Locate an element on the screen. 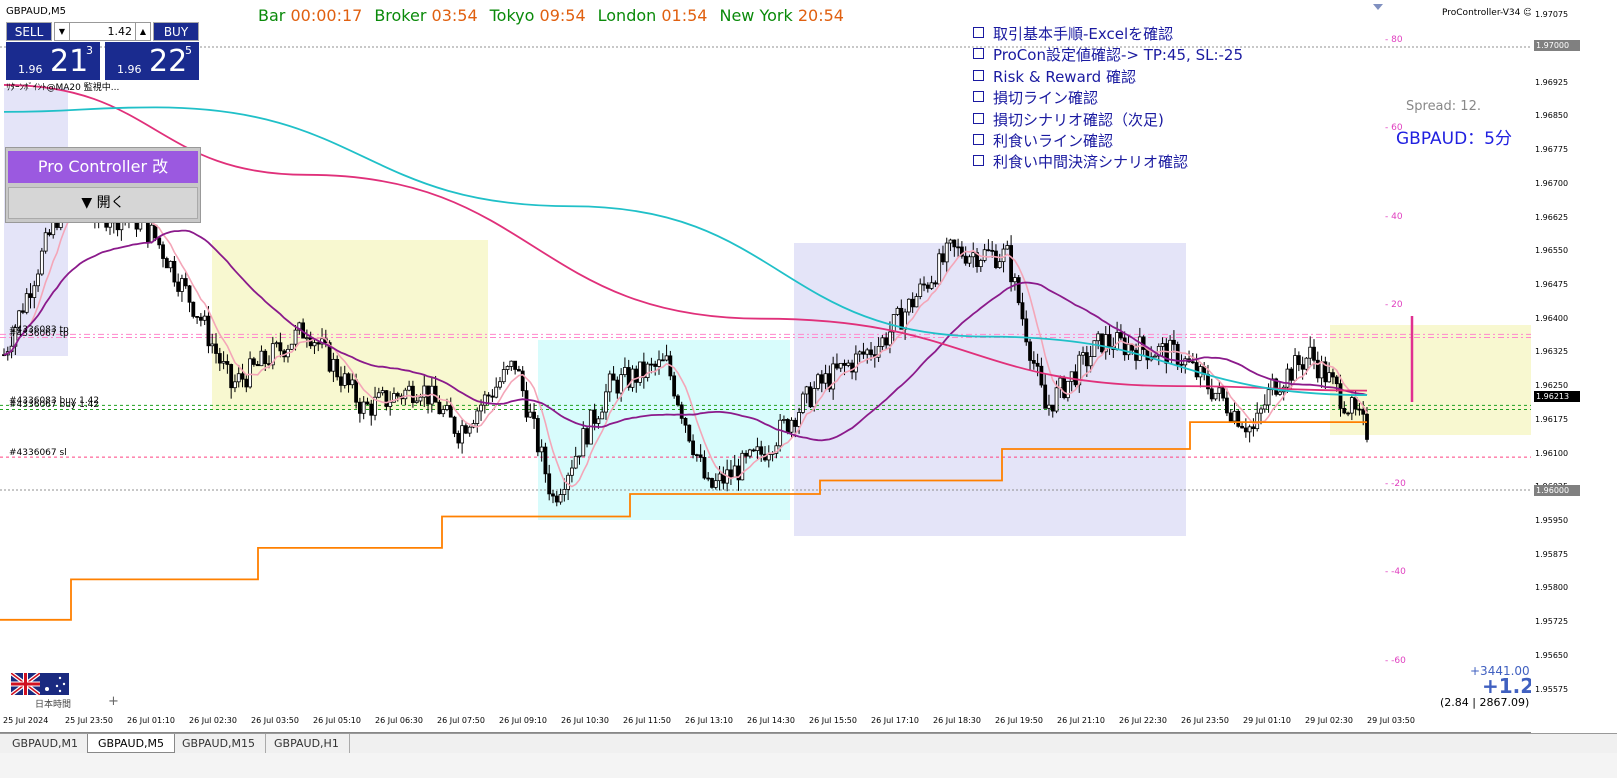 Image resolution: width=1617 pixels, height=778 pixels. status-strip is located at coordinates (808, 765).